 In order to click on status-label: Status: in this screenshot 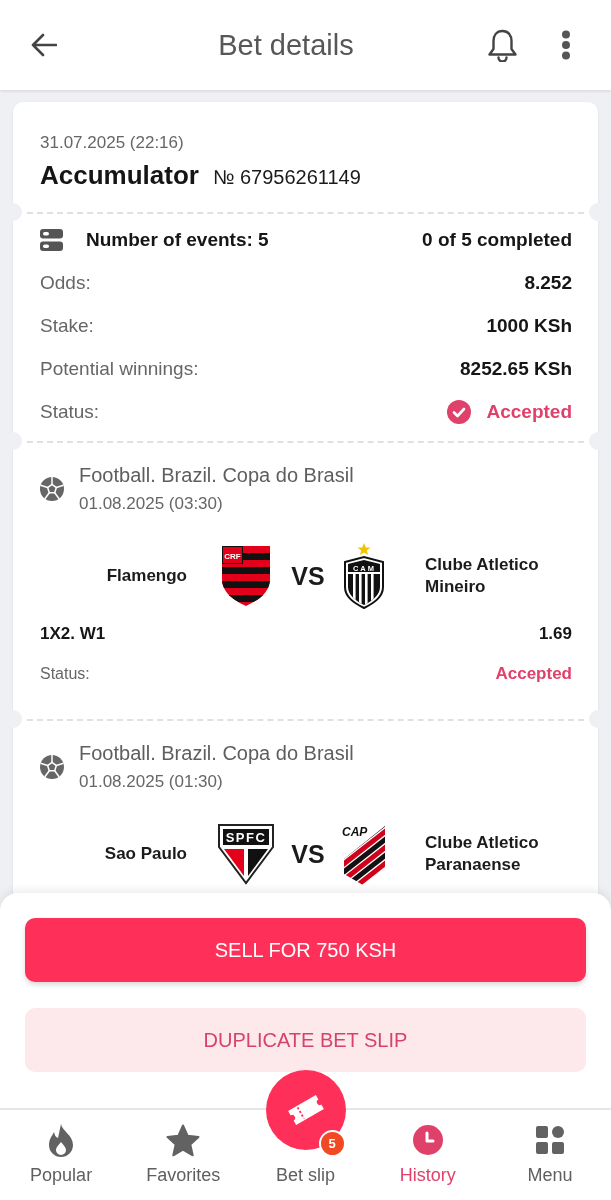, I will do `click(65, 674)`.